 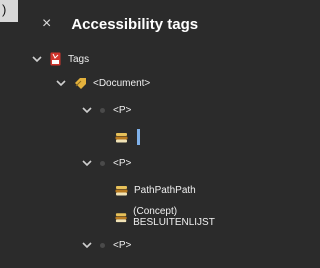 What do you see at coordinates (79, 59) in the screenshot?
I see `tree-node-label: Tags` at bounding box center [79, 59].